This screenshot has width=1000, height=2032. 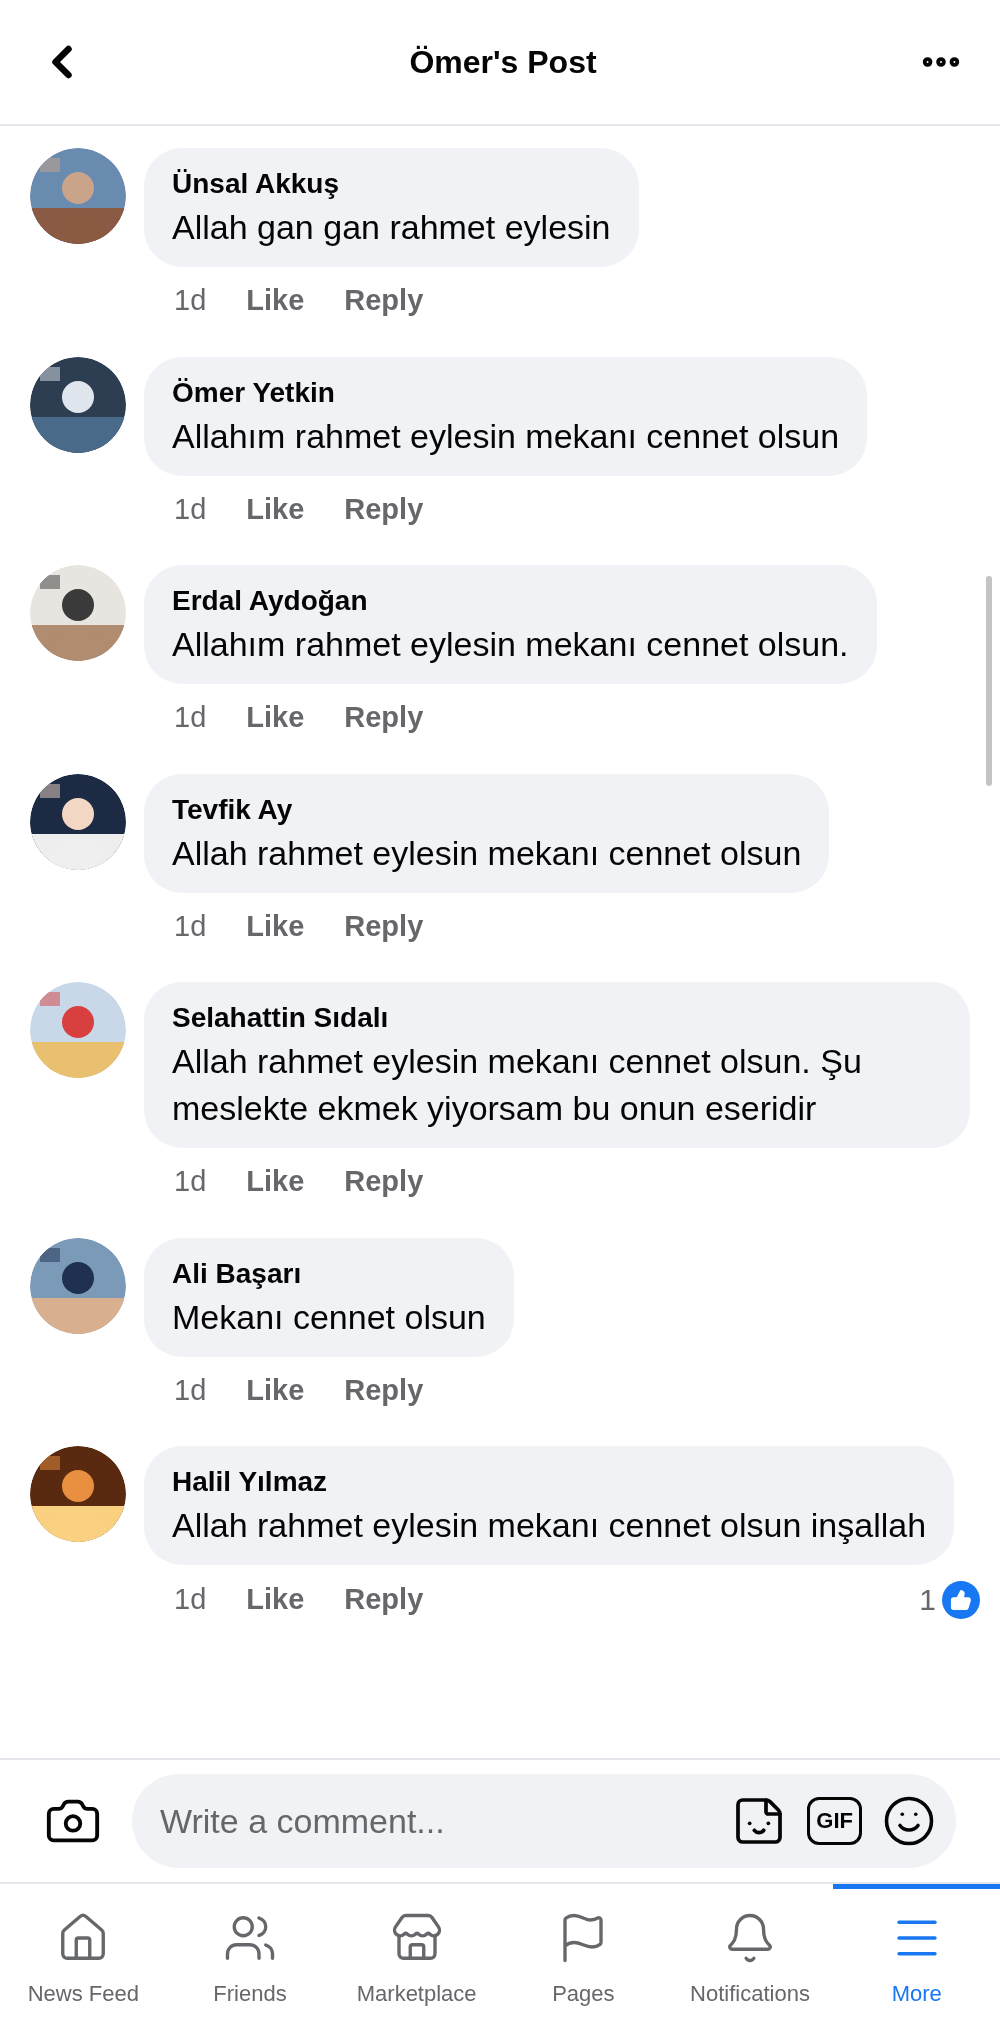 I want to click on comment-text: Allah rahmet eylesin mekanı cennet olsun, so click(x=487, y=853).